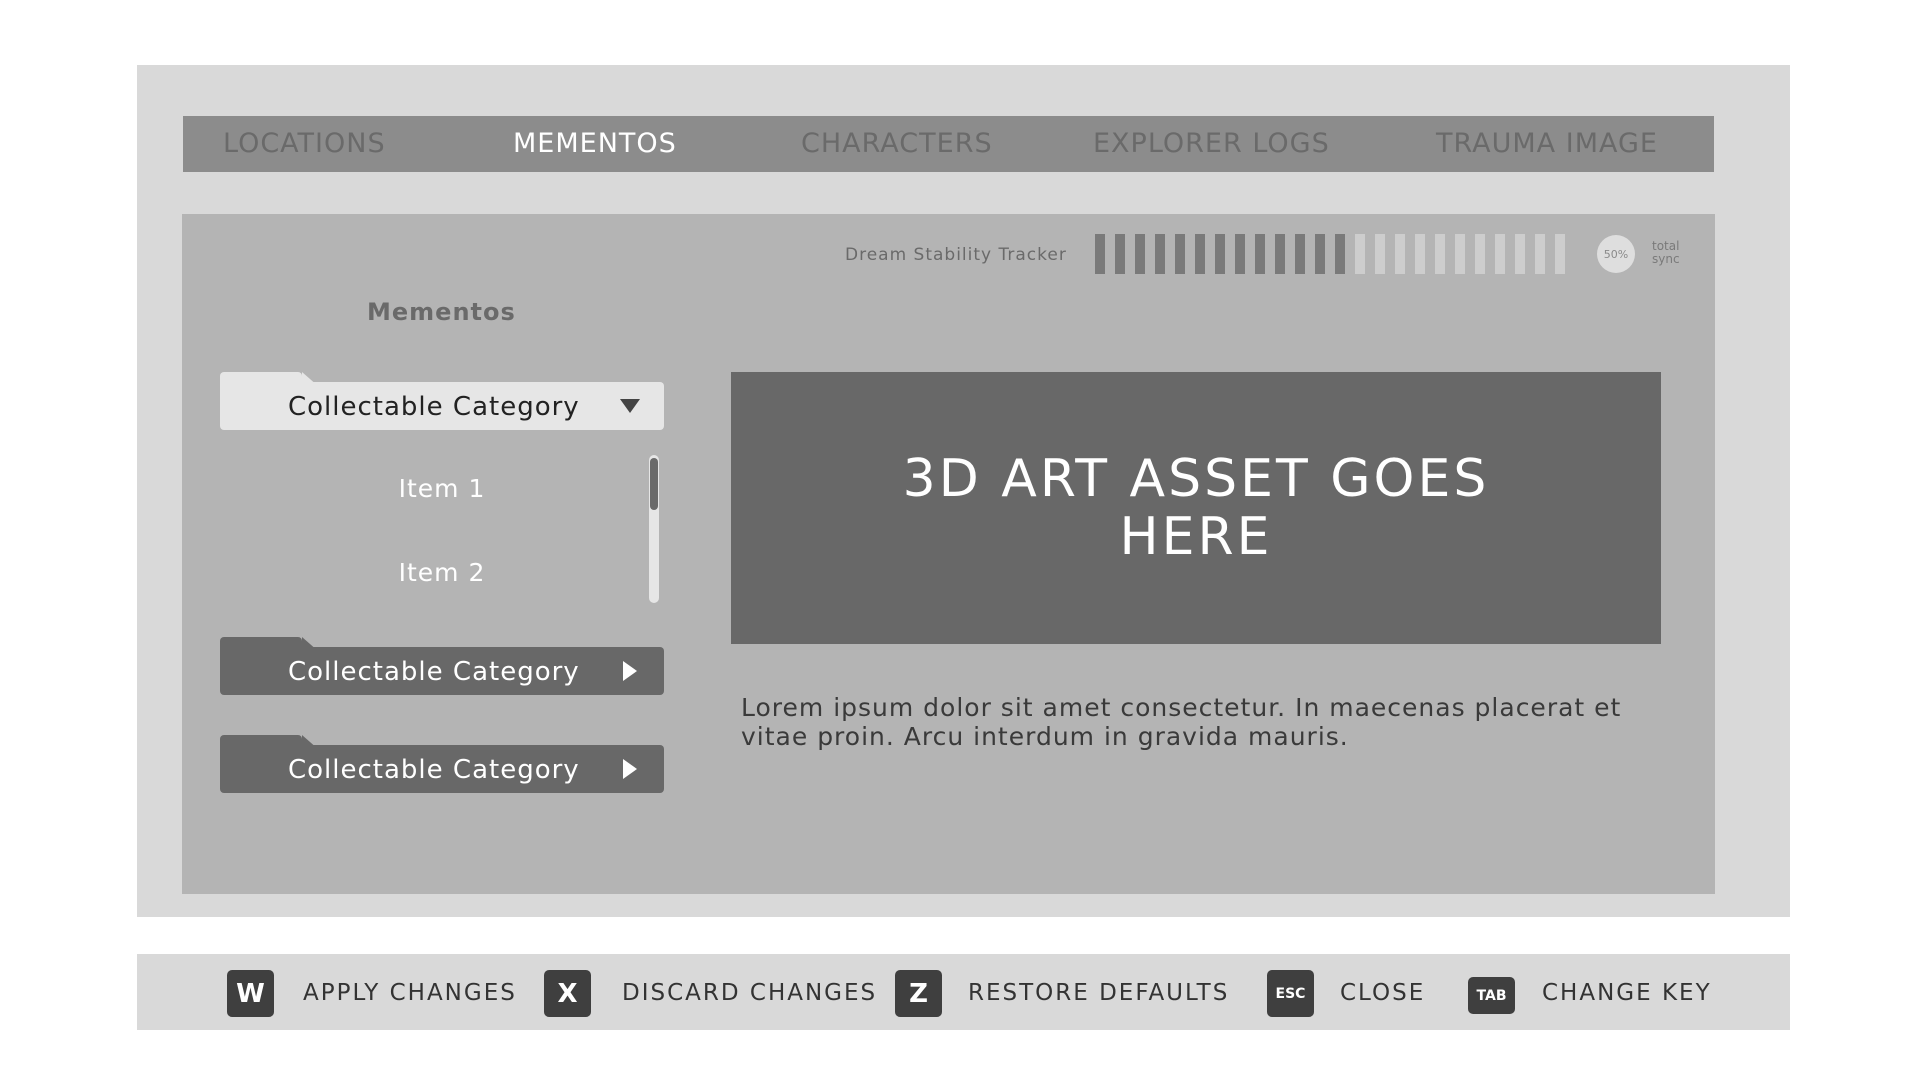 The width and height of the screenshot is (1920, 1080). What do you see at coordinates (1616, 254) in the screenshot?
I see `sync-percent-badge: 50%` at bounding box center [1616, 254].